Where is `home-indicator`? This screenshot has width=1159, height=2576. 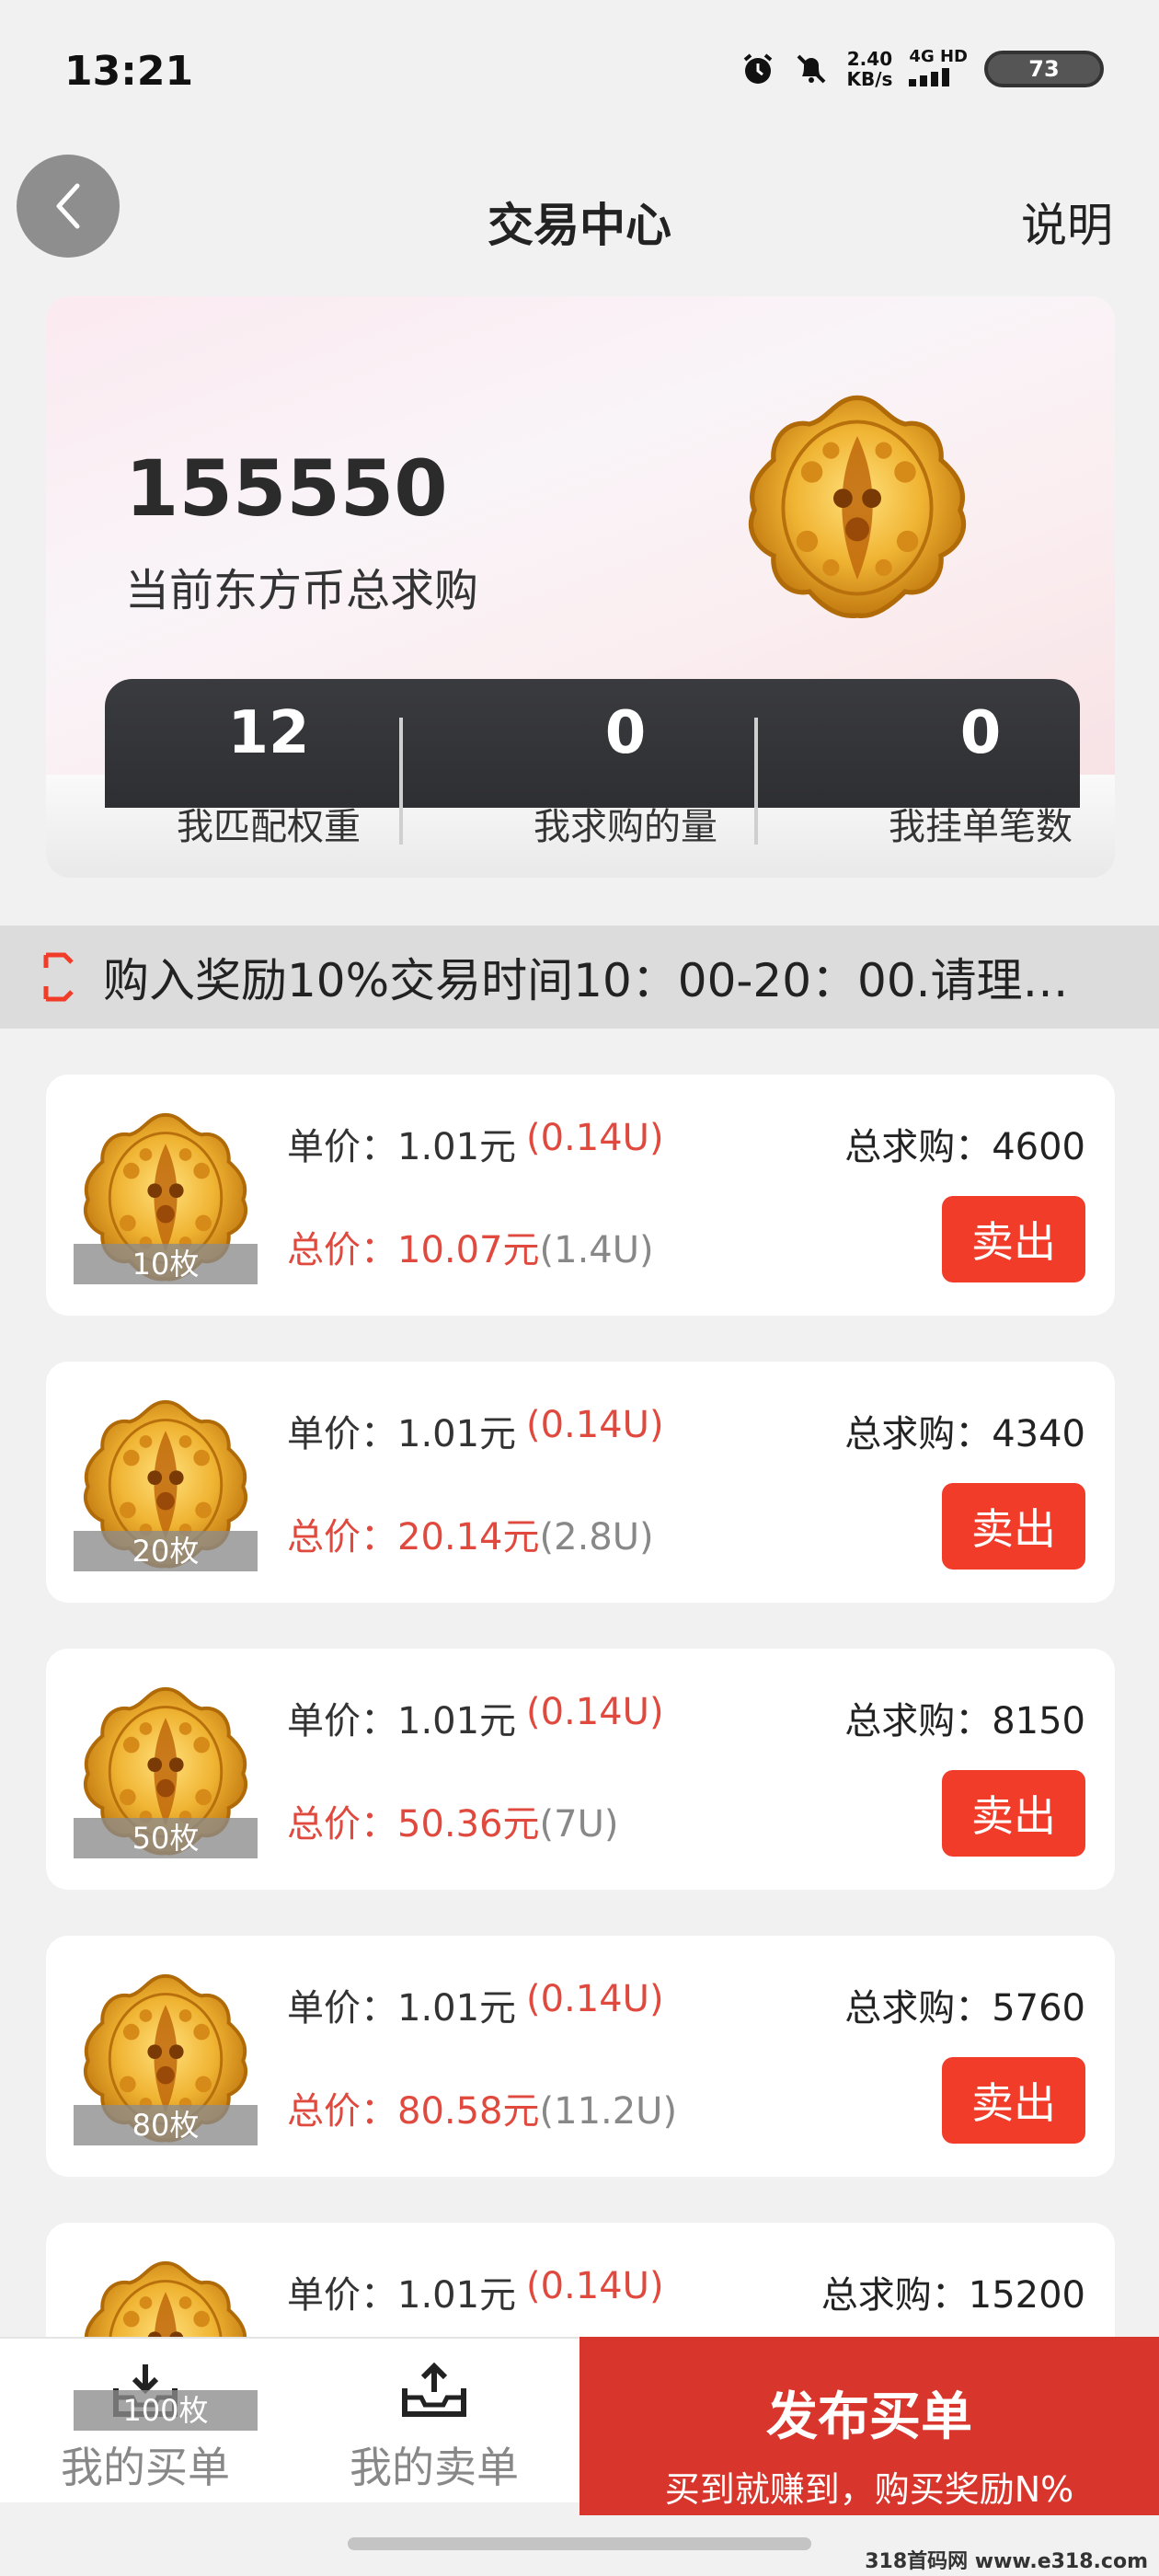 home-indicator is located at coordinates (579, 2543).